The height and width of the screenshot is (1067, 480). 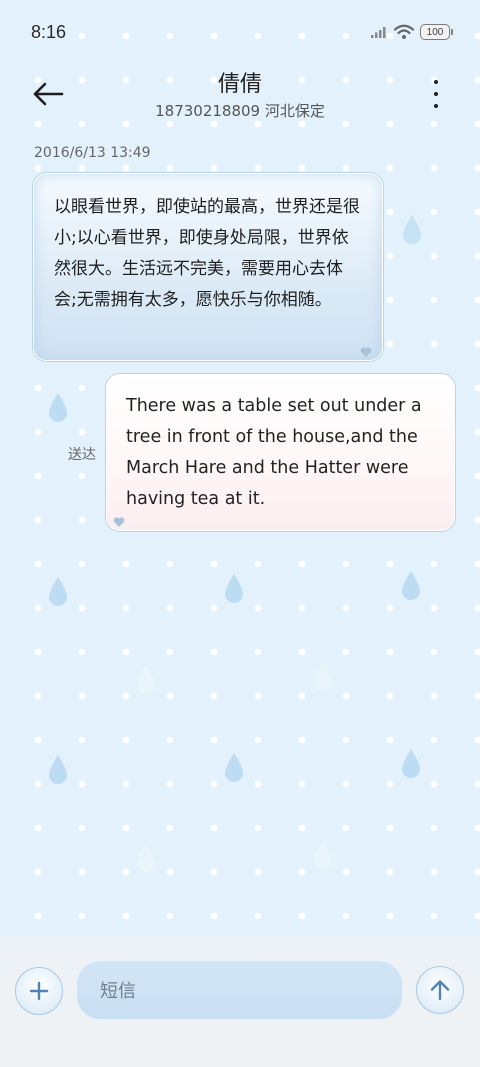 What do you see at coordinates (404, 31) in the screenshot?
I see `wifi-icon` at bounding box center [404, 31].